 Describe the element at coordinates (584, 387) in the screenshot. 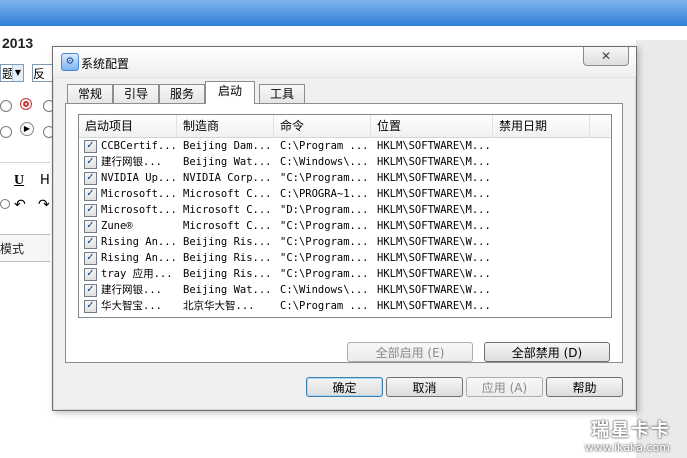

I see `help-button: 帮助` at that location.